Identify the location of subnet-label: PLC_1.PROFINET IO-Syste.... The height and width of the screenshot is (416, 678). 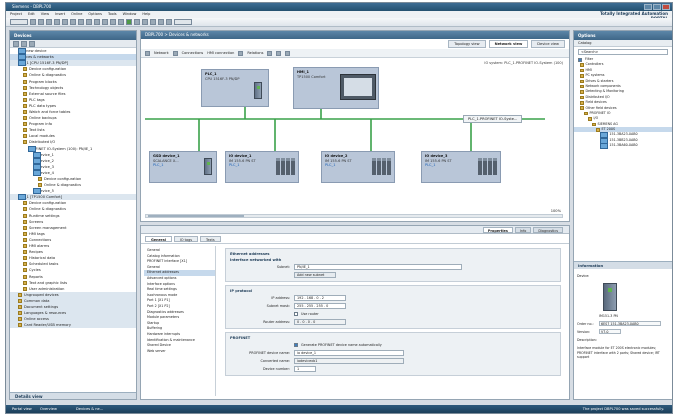
(493, 119).